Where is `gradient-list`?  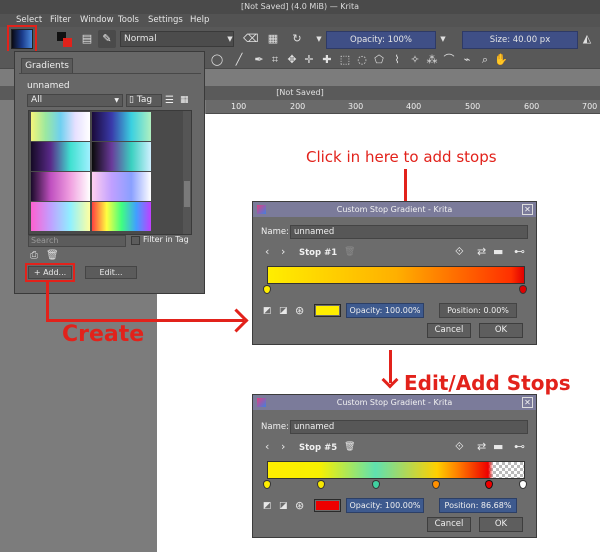
gradient-list is located at coordinates (110, 172).